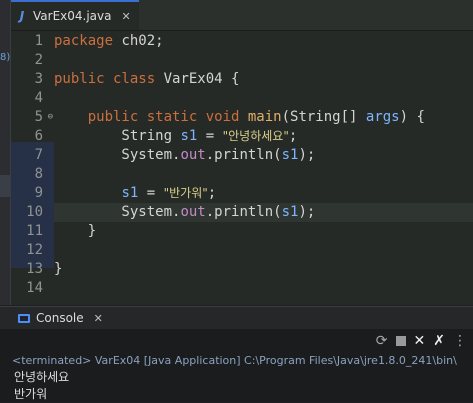  I want to click on close-tab-icon: ✕, so click(125, 16).